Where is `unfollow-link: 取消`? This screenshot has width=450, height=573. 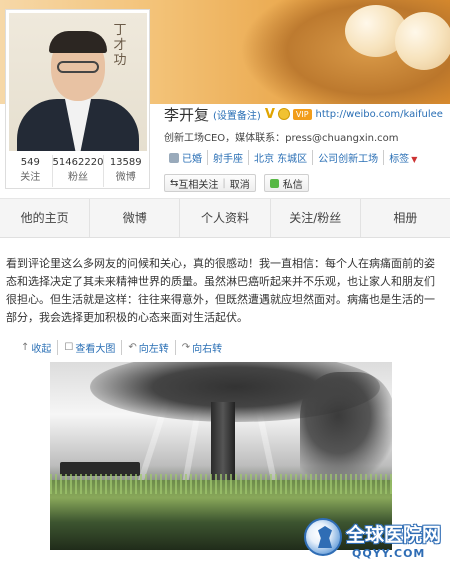
unfollow-link: 取消 is located at coordinates (240, 183).